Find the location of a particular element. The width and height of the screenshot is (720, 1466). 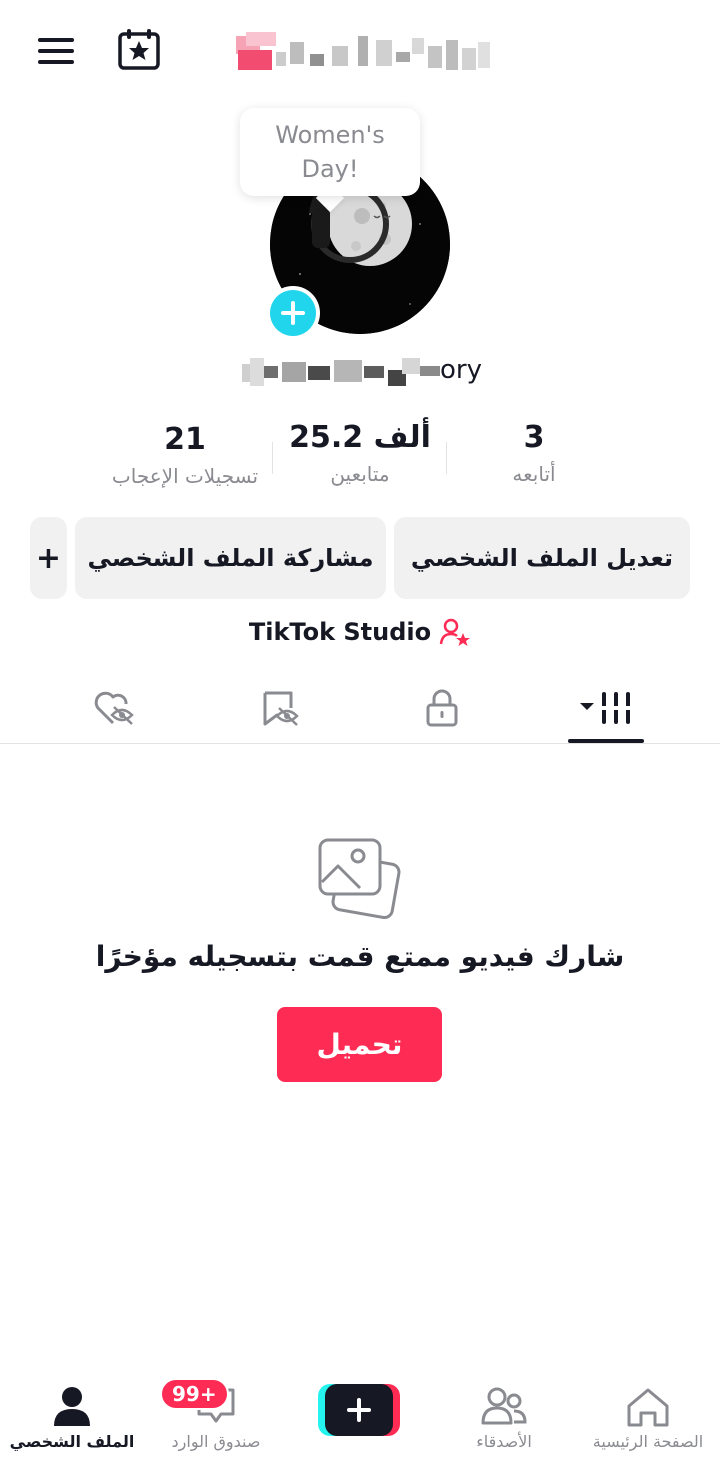

more-button-label: + is located at coordinates (48, 558).